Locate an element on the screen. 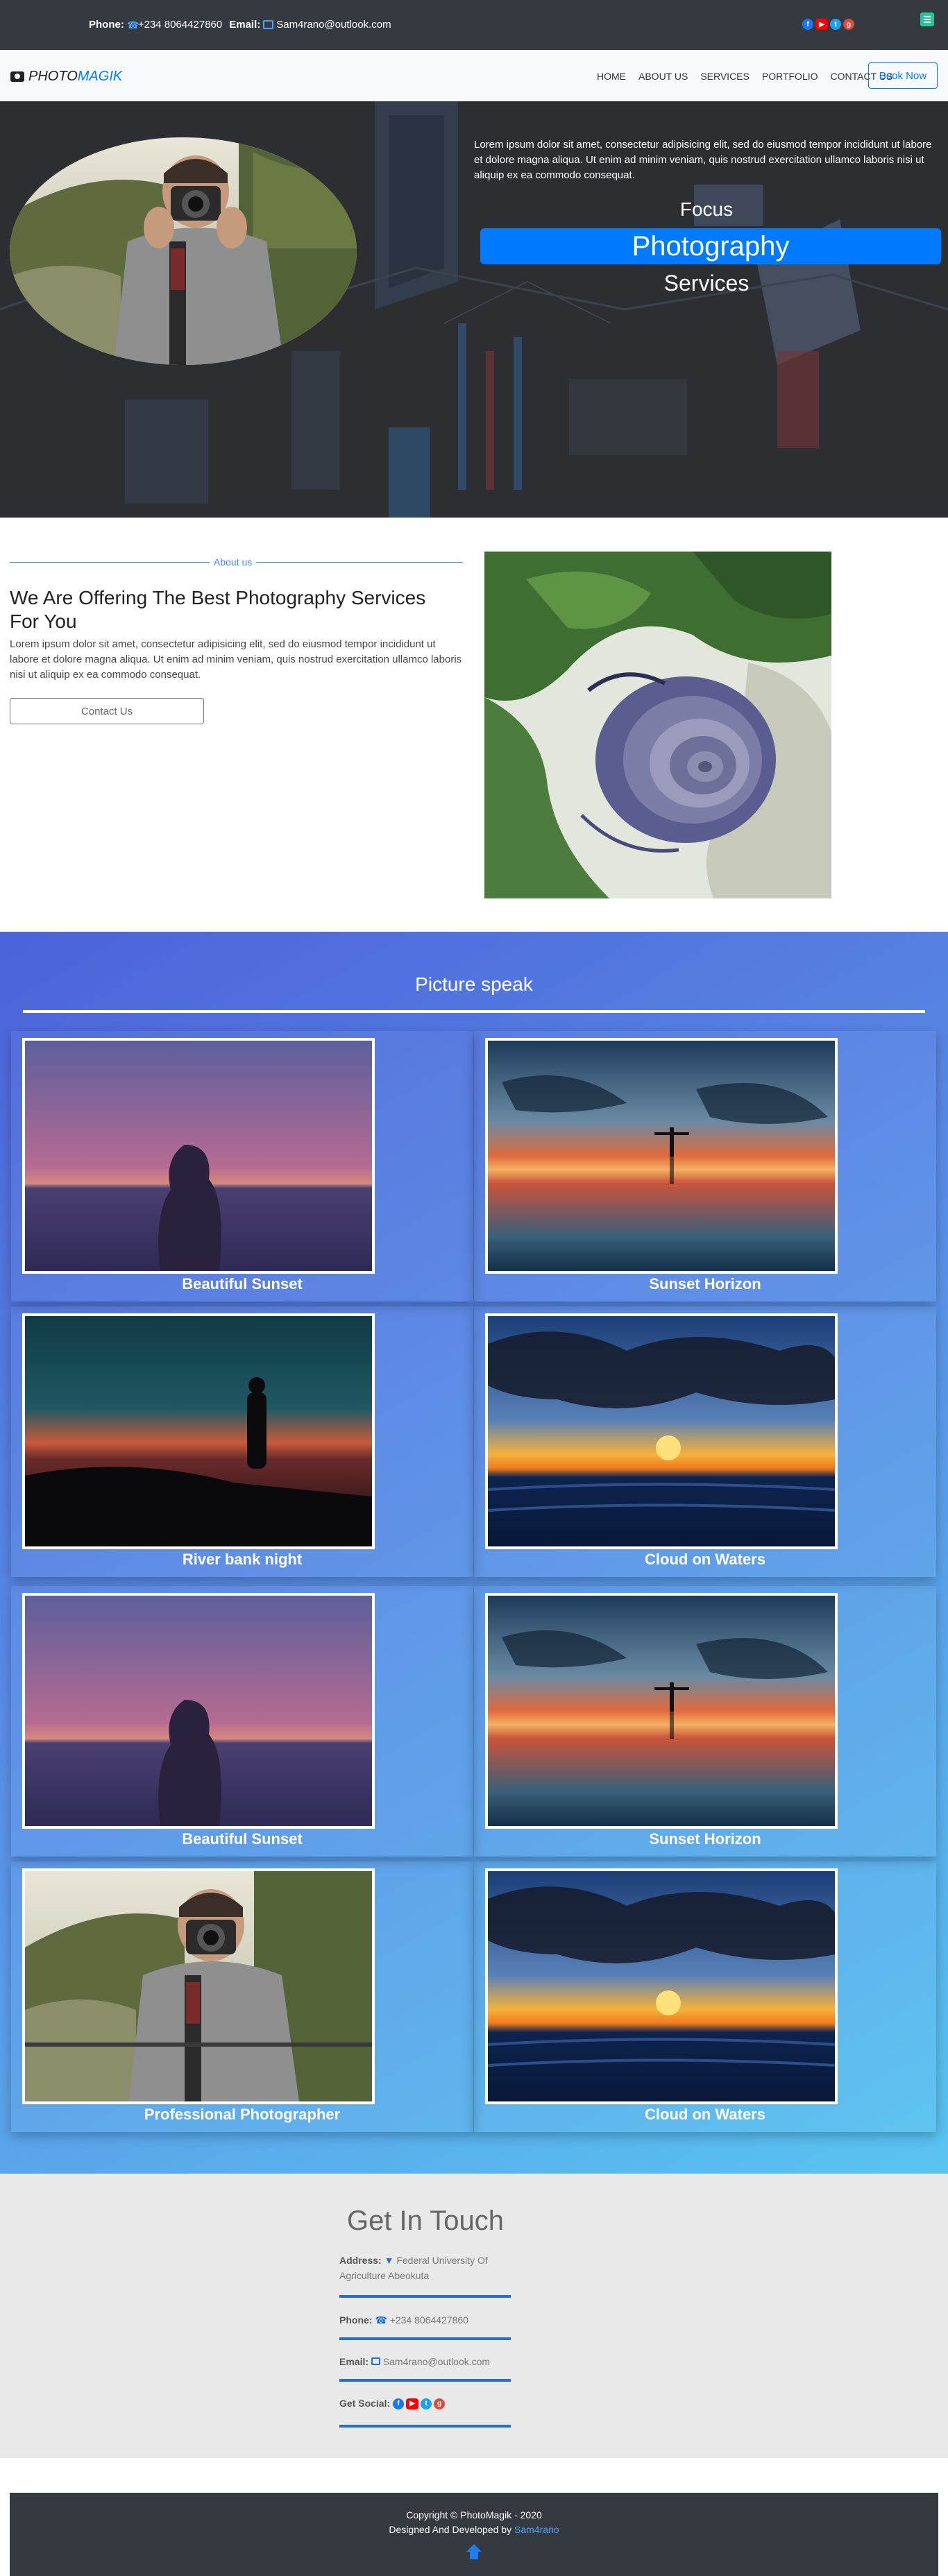 The width and height of the screenshot is (948, 2576). footer-credits: Designed And Developed by Sam4rano is located at coordinates (474, 2529).